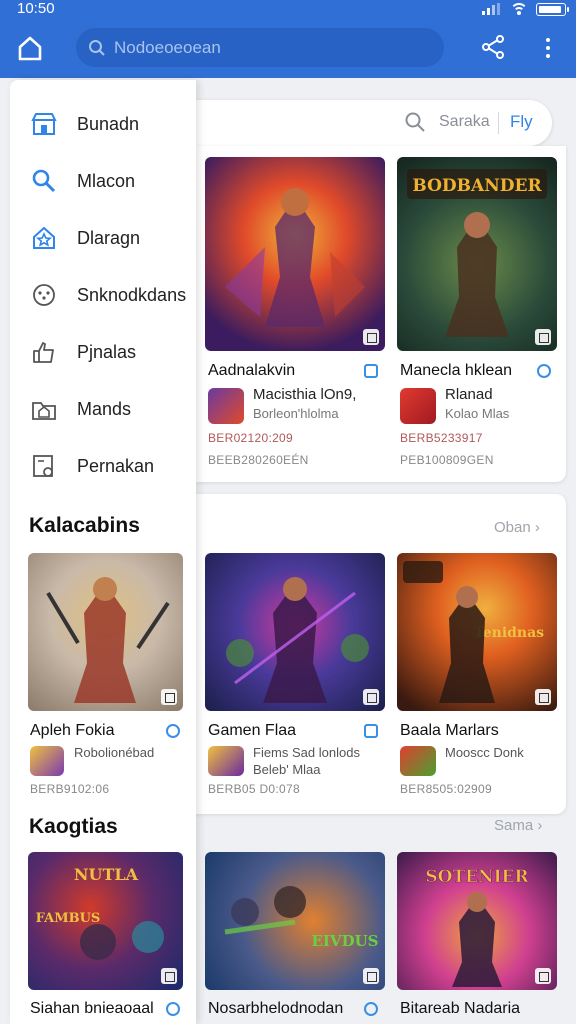 Image resolution: width=576 pixels, height=1024 pixels. I want to click on section-more-link: Oban ›, so click(517, 527).